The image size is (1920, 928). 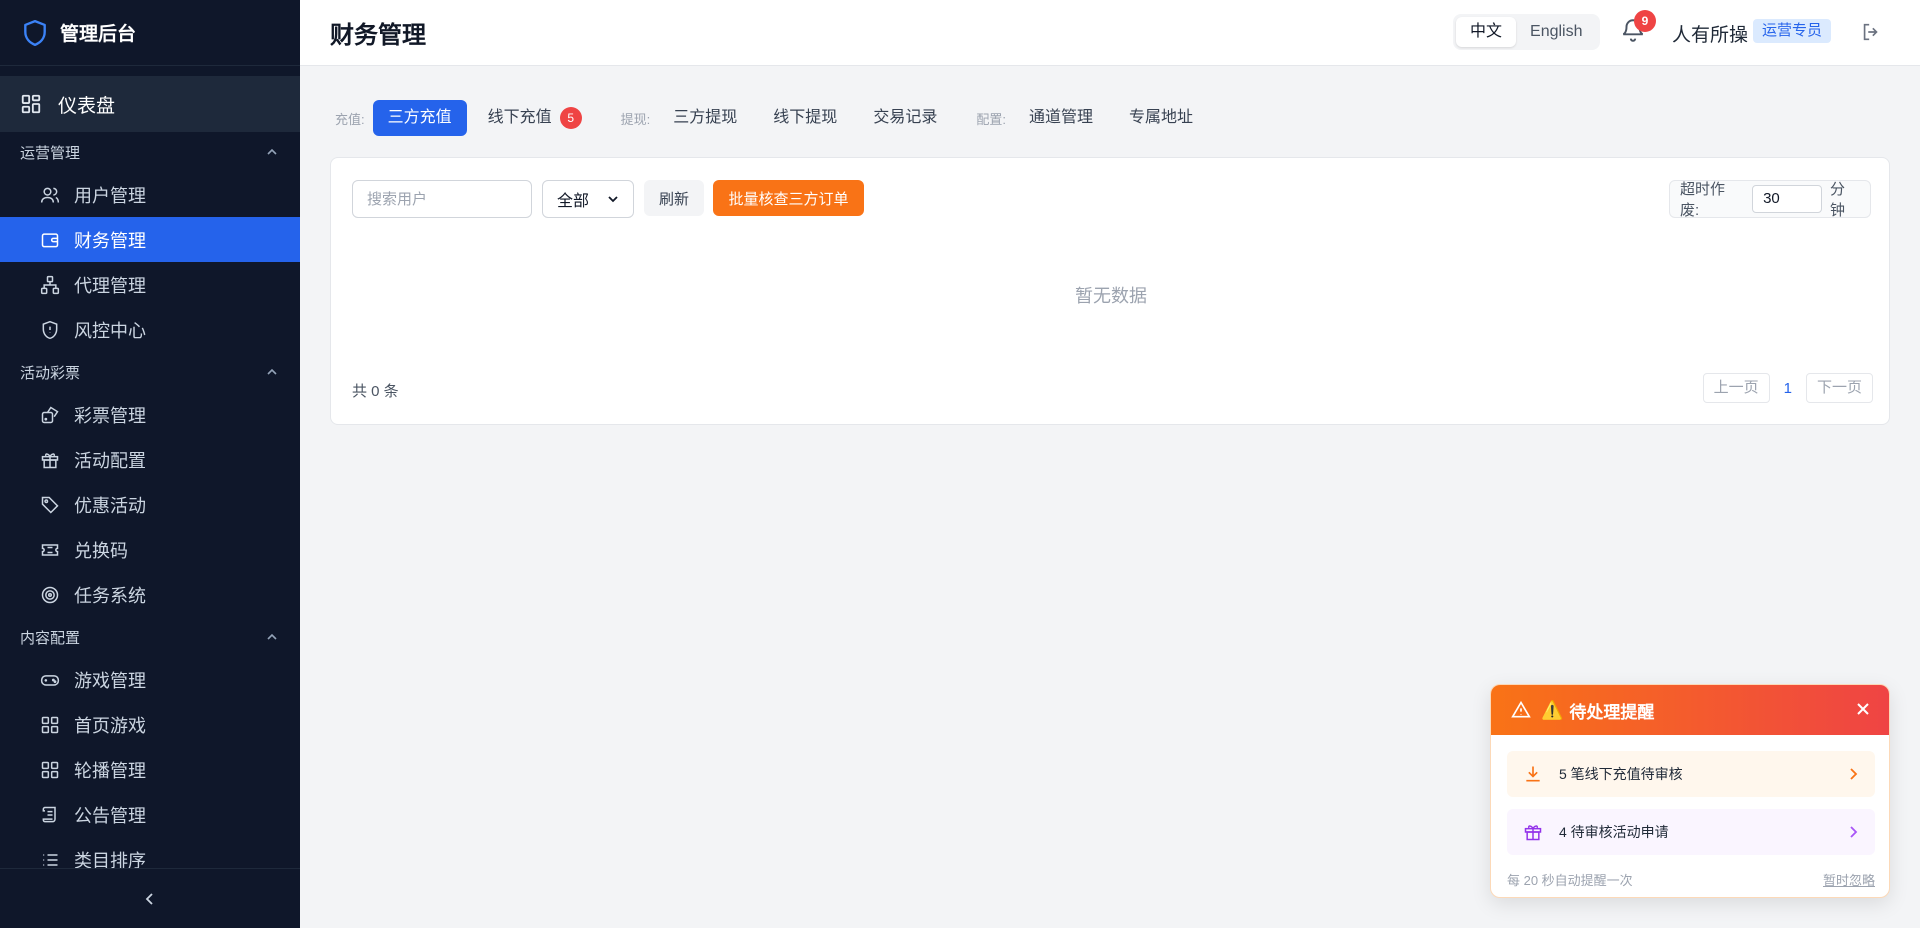 I want to click on popup-title: 待处理提醒, so click(x=1612, y=712).